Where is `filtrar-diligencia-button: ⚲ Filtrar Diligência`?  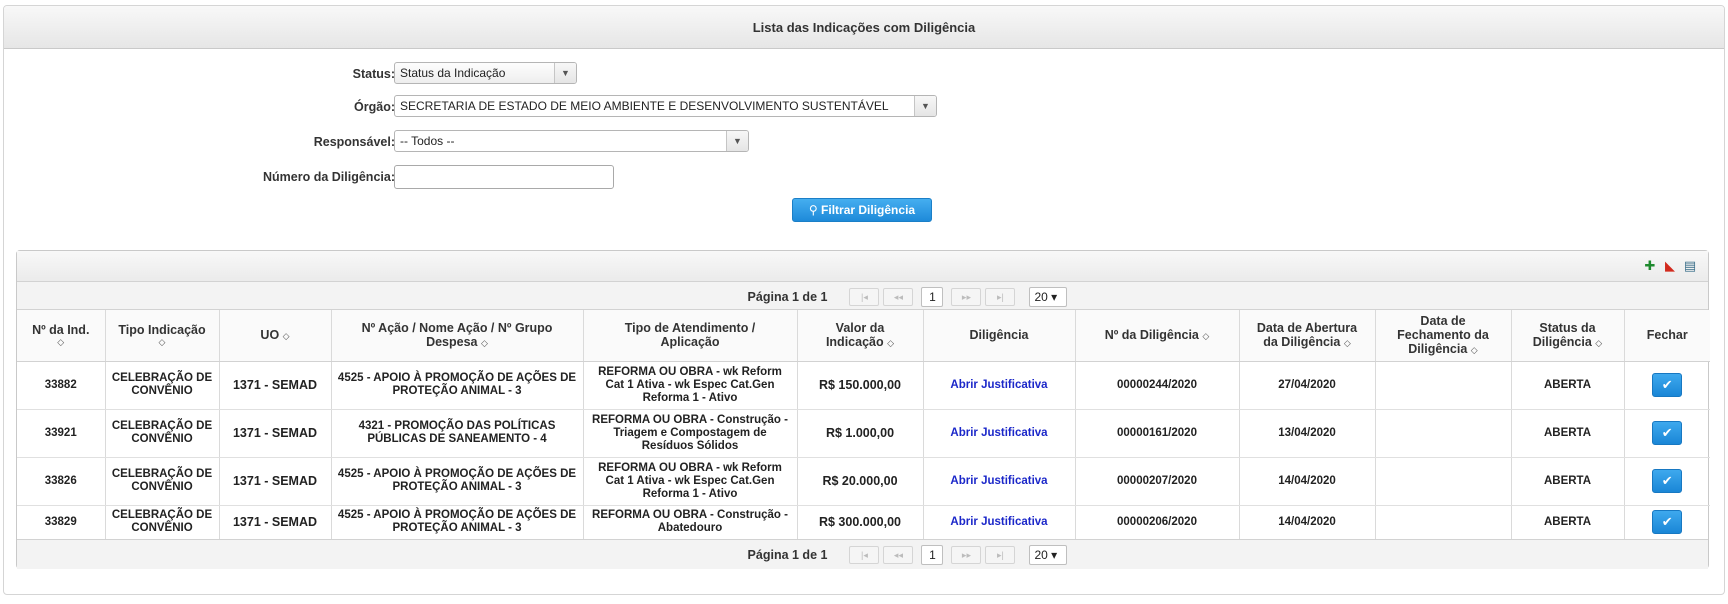 filtrar-diligencia-button: ⚲ Filtrar Diligência is located at coordinates (862, 210).